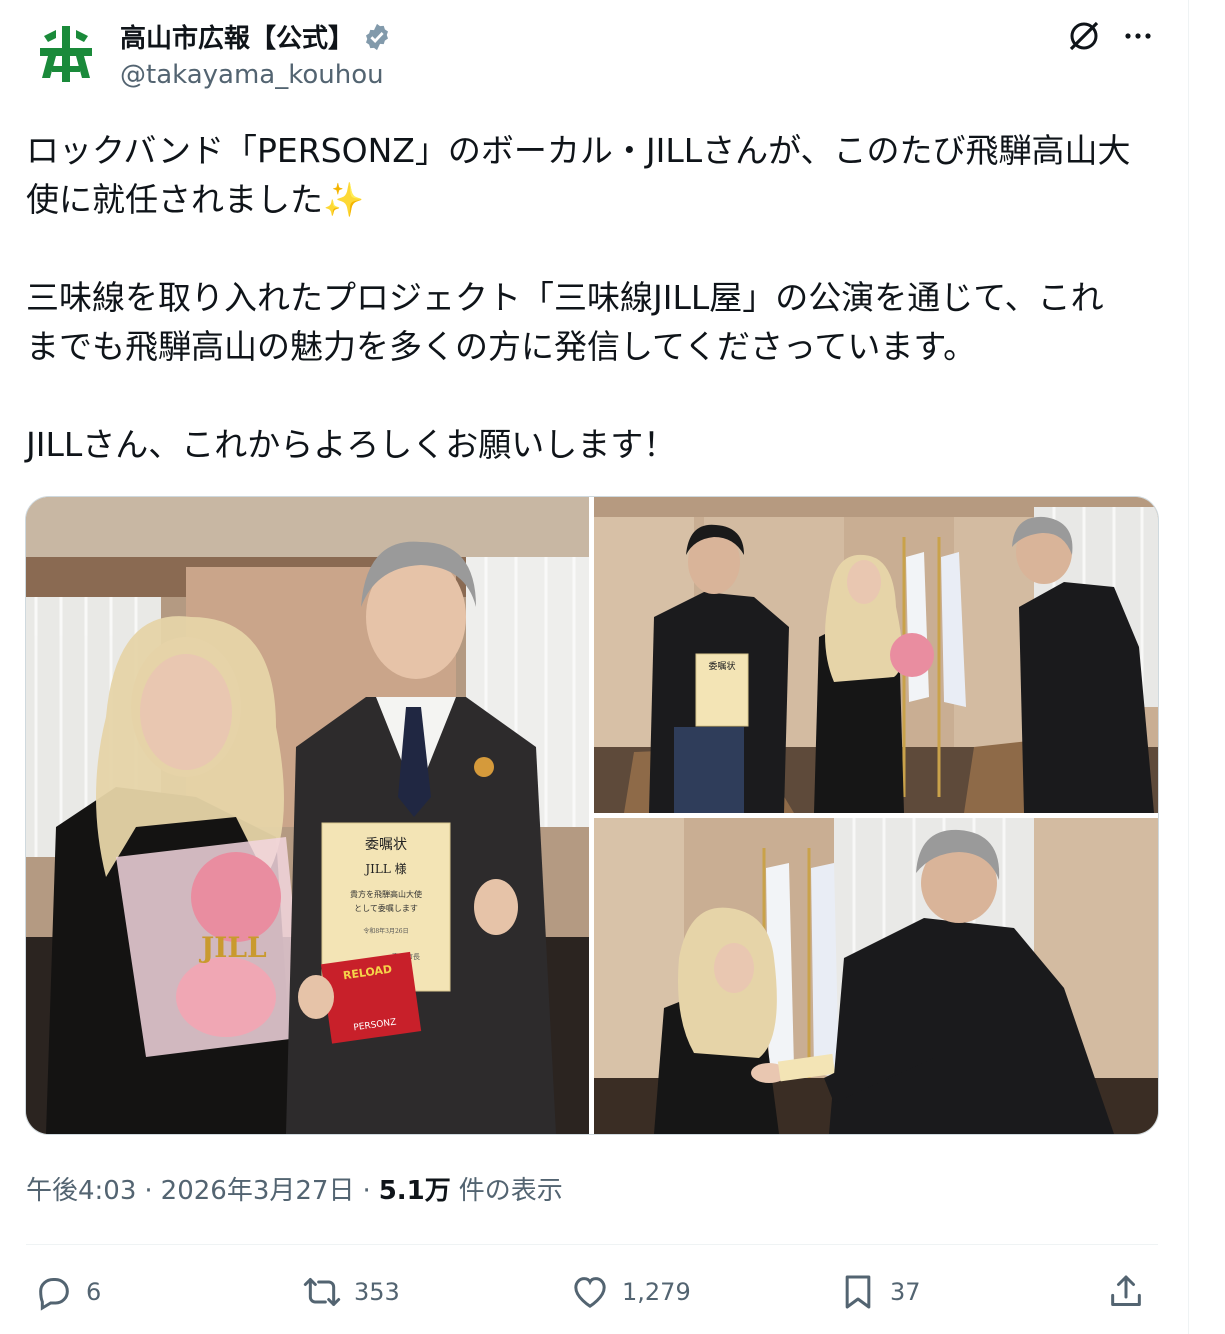 The height and width of the screenshot is (1334, 1225). I want to click on tweet-meta: 午後4:03 · 2026年3月27日 · 5.1万 件の表示, so click(294, 1188).